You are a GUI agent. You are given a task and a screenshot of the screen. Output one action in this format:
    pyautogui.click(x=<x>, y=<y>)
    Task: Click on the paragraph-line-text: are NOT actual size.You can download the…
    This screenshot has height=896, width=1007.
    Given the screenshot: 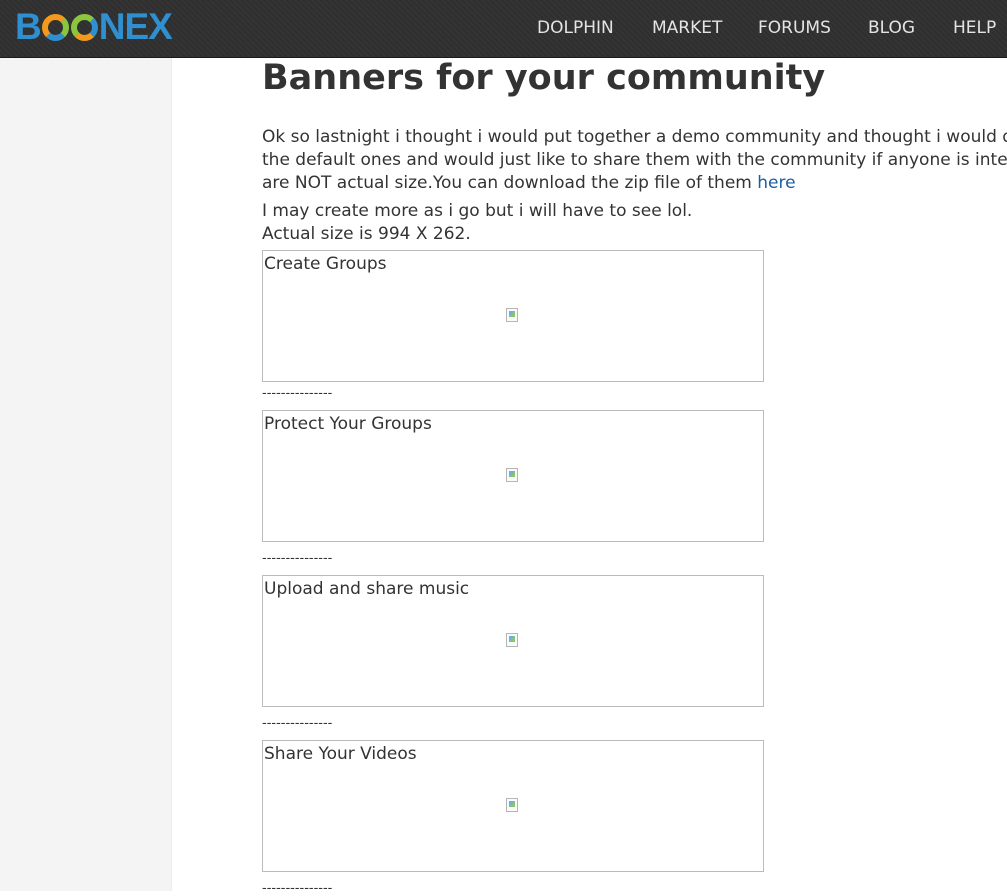 What is the action you would take?
    pyautogui.click(x=507, y=183)
    